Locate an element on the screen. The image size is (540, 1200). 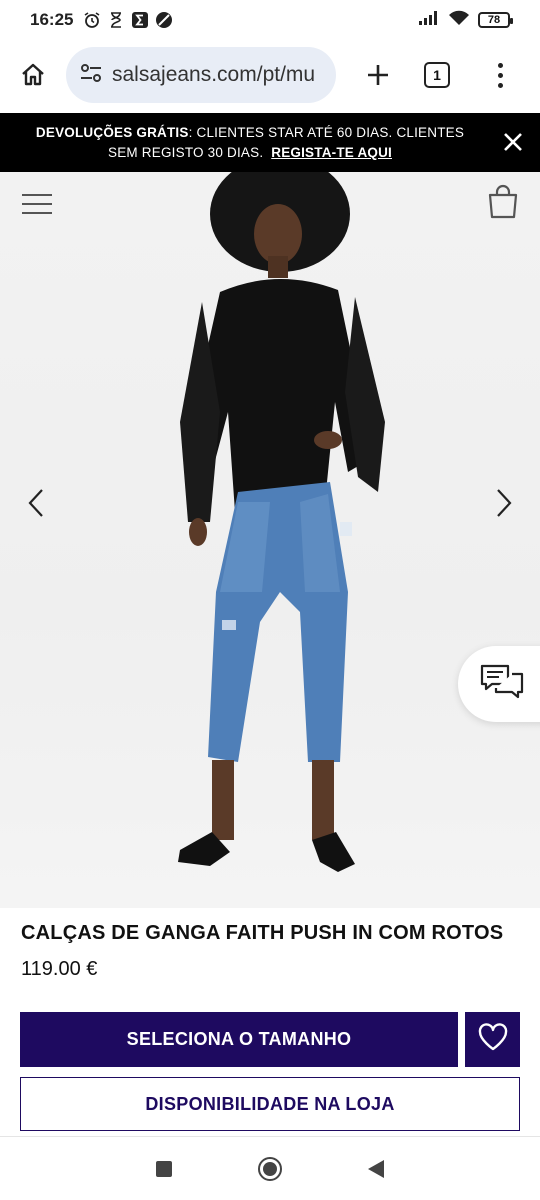
more-menu-icon is located at coordinates (500, 75).